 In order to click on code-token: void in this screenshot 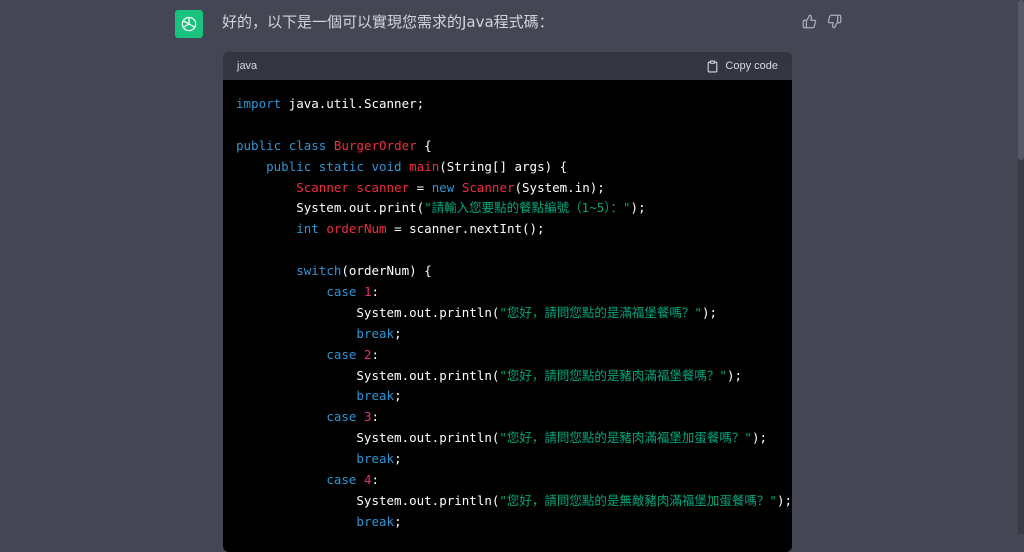, I will do `click(386, 166)`.